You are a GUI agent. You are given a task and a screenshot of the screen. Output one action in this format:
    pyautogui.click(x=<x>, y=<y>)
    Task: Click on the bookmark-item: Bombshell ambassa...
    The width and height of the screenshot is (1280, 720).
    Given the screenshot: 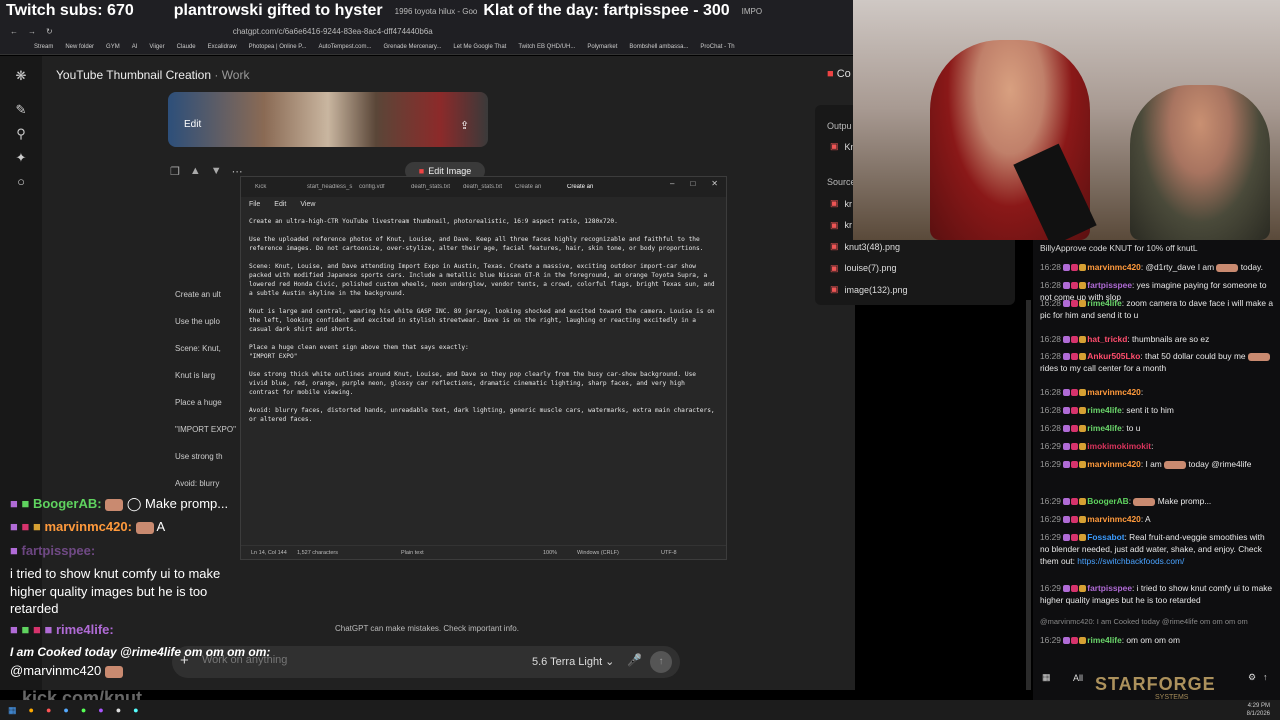 What is the action you would take?
    pyautogui.click(x=658, y=47)
    